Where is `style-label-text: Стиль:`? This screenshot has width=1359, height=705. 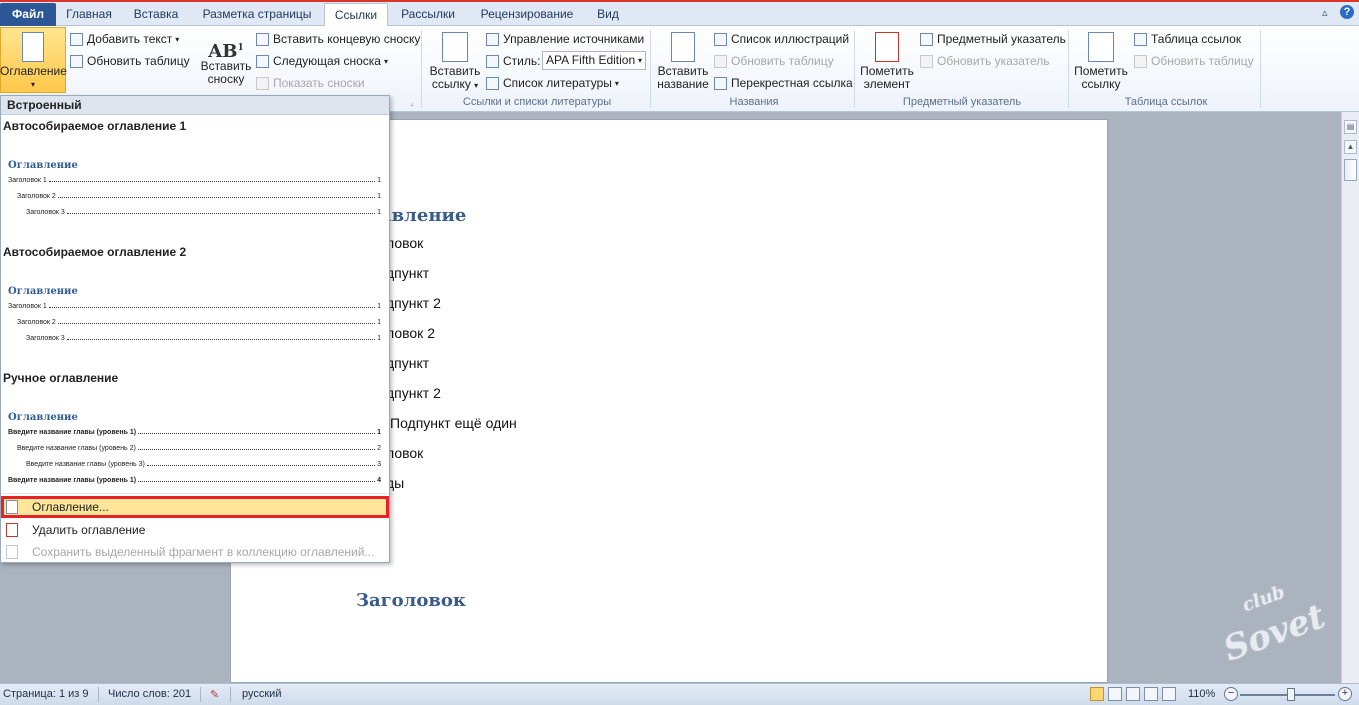
style-label-text: Стиль: is located at coordinates (522, 61).